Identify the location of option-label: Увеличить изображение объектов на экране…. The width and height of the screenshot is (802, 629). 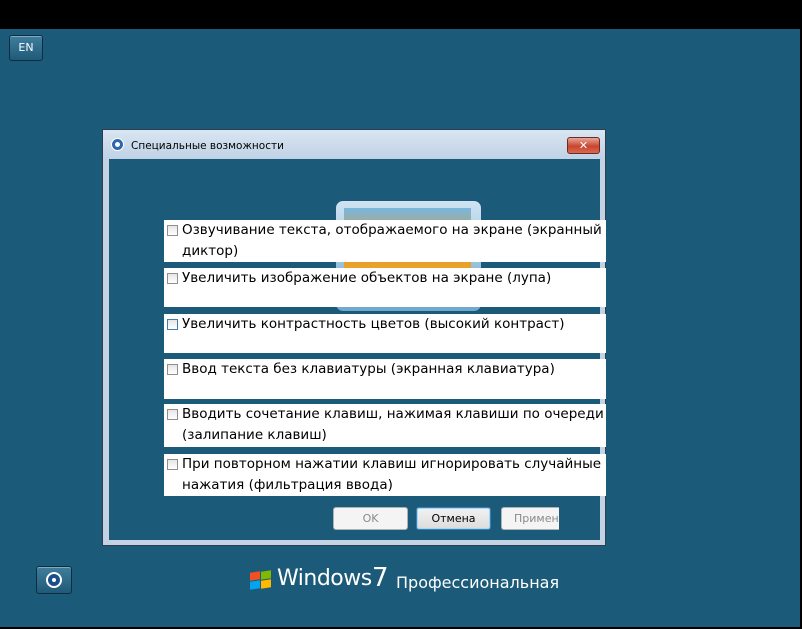
(367, 278).